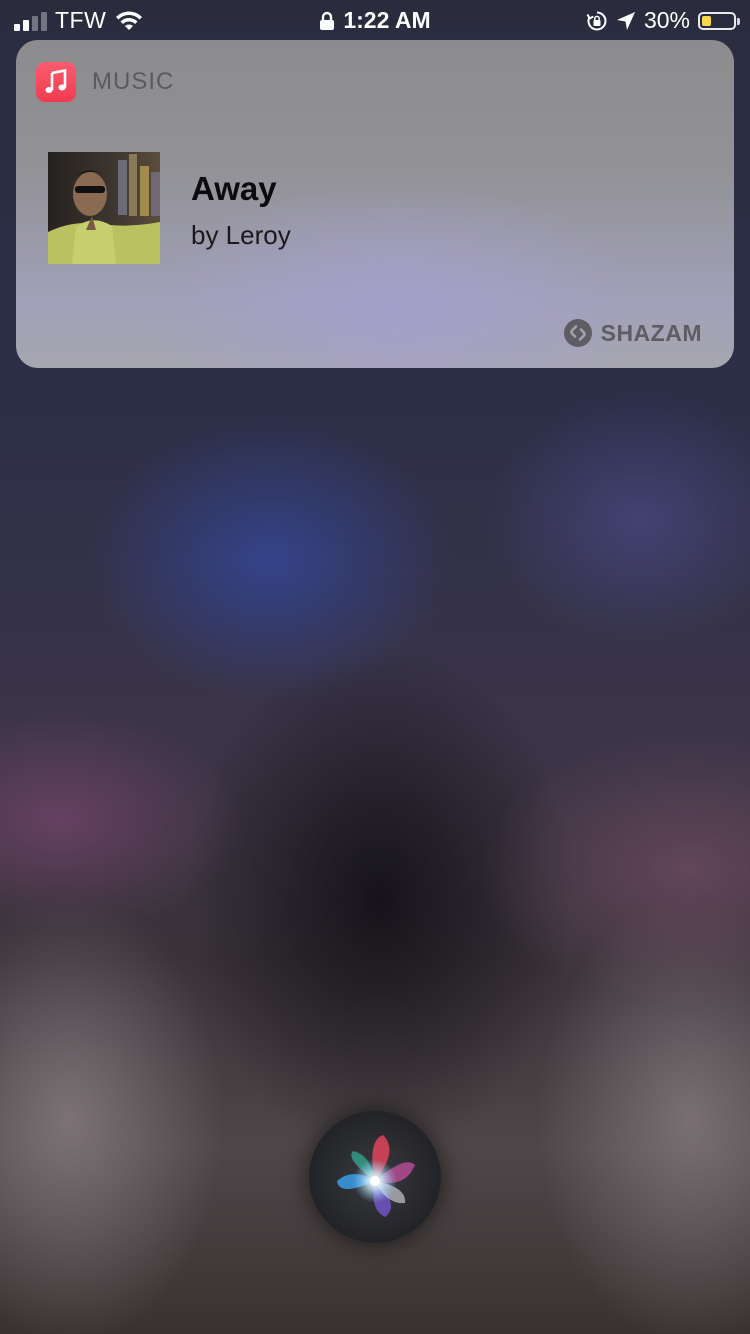 The height and width of the screenshot is (1334, 750). I want to click on album-art, so click(104, 208).